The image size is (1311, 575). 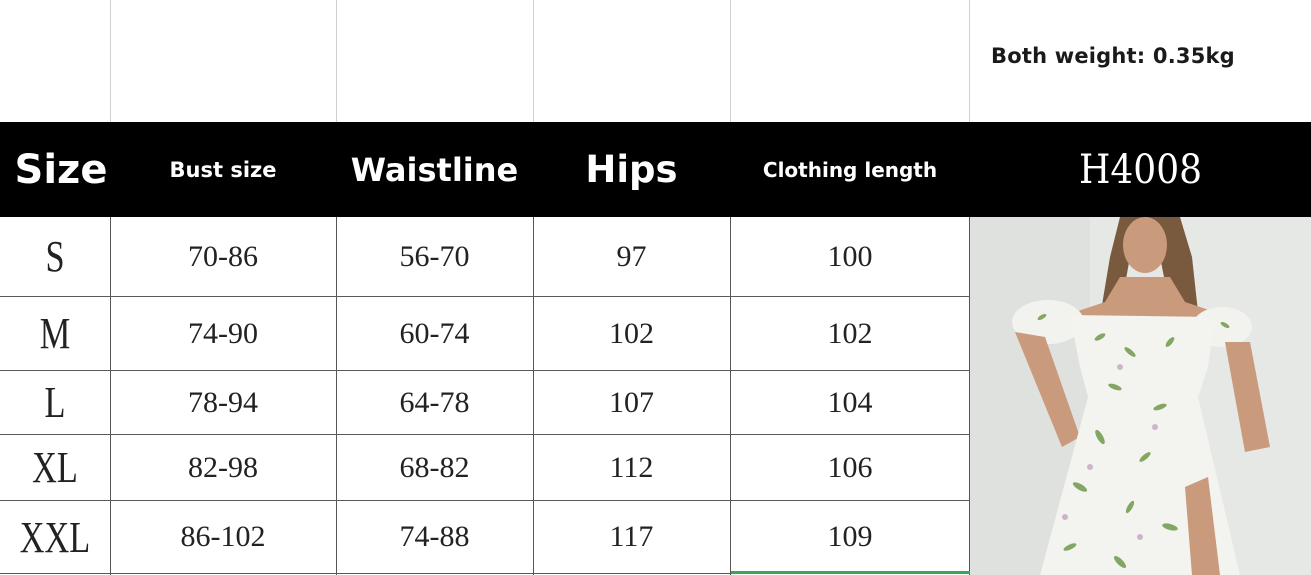 I want to click on row-size: XL, so click(x=55, y=467).